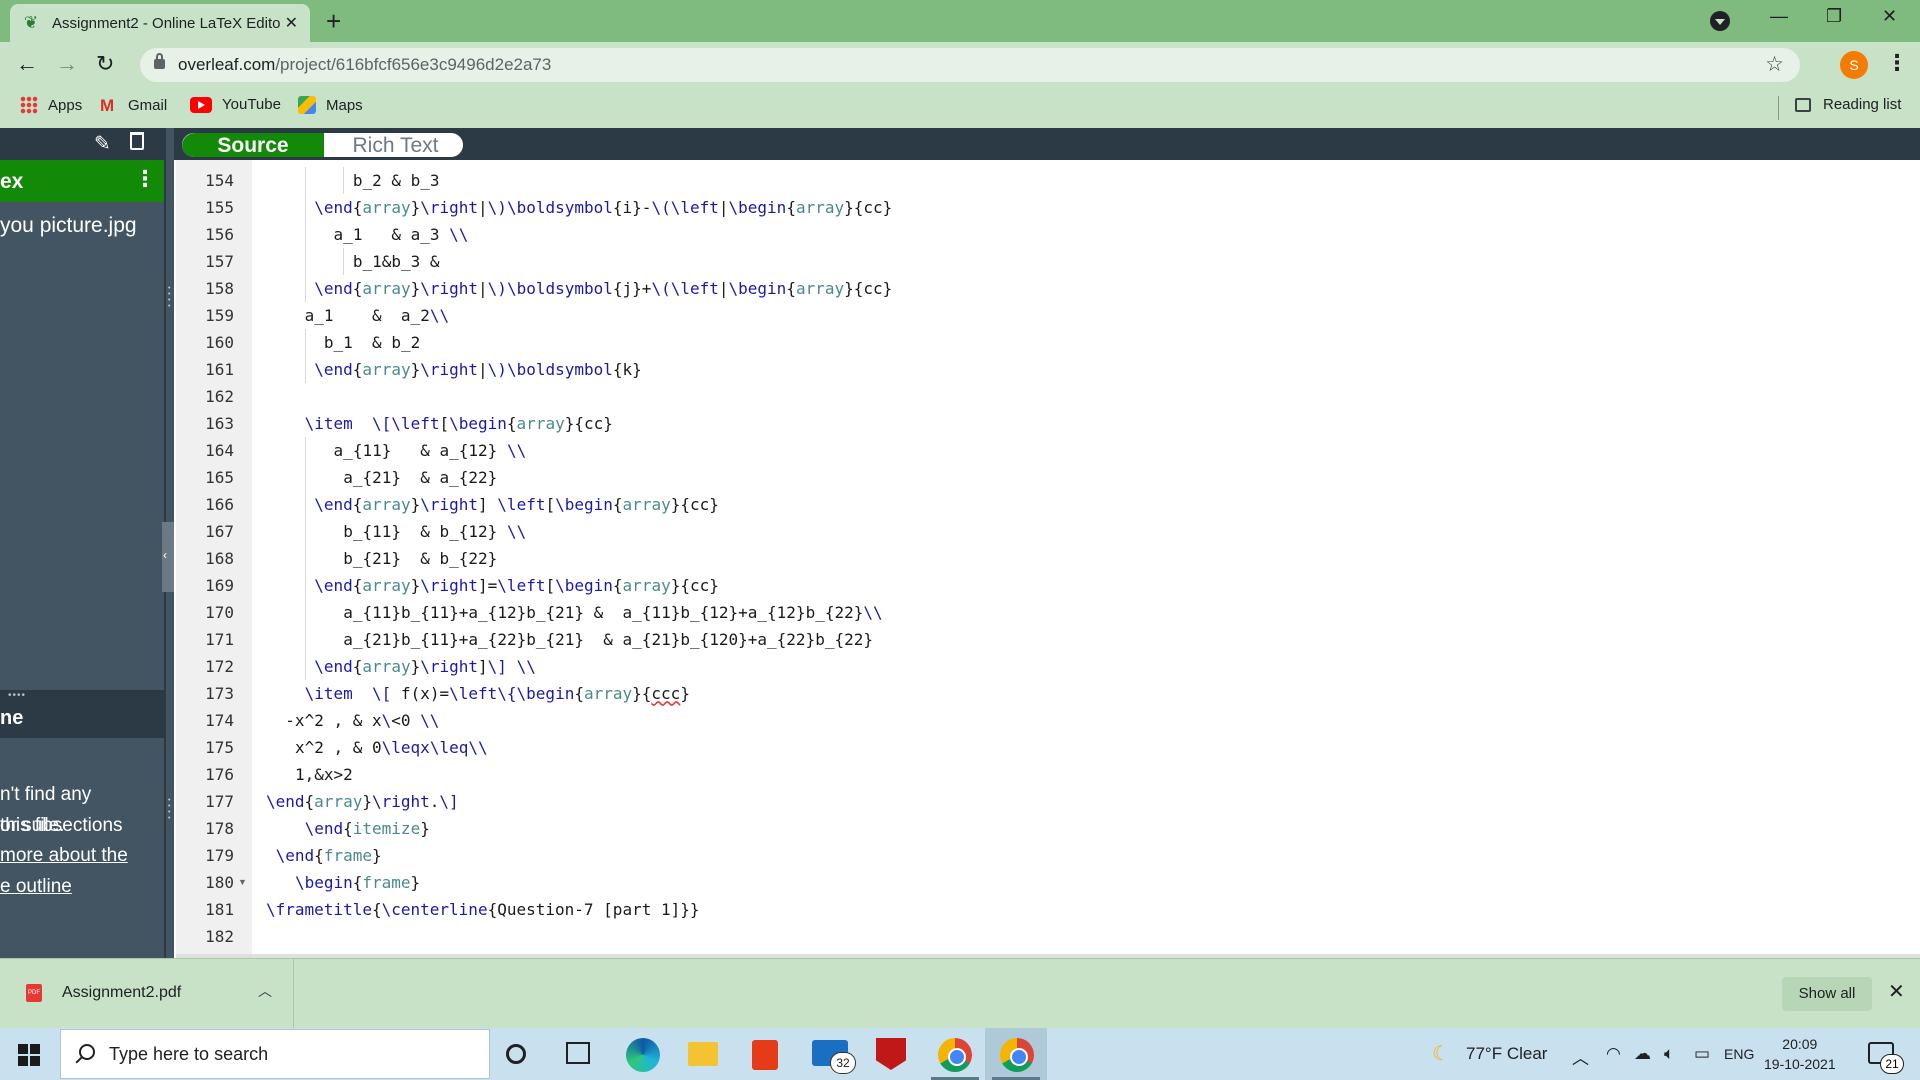 This screenshot has height=1080, width=1920. Describe the element at coordinates (219, 343) in the screenshot. I see `line-number: 160` at that location.